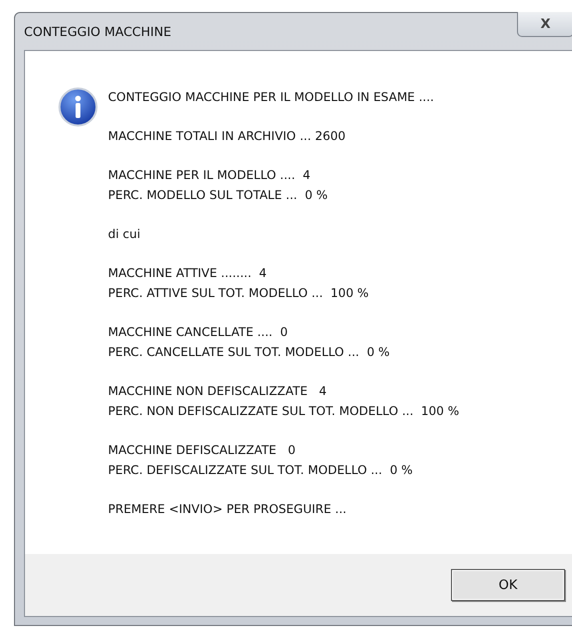 This screenshot has height=636, width=572. I want to click on information-icon, so click(78, 107).